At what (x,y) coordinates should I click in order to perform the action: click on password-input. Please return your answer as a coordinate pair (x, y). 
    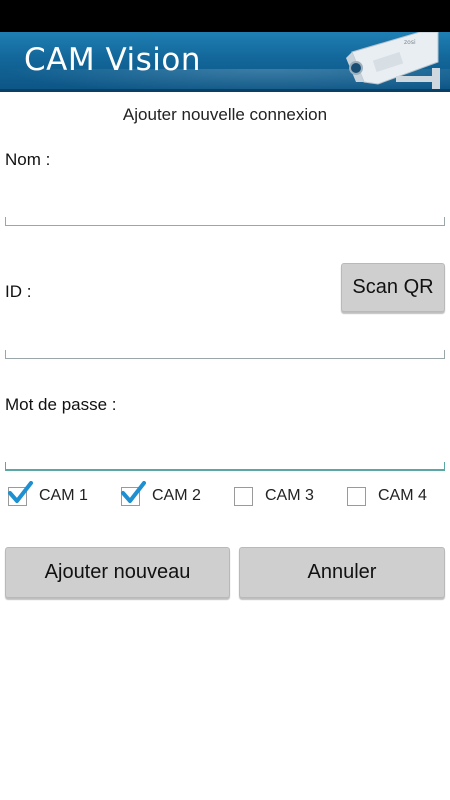
    Looking at the image, I should click on (225, 466).